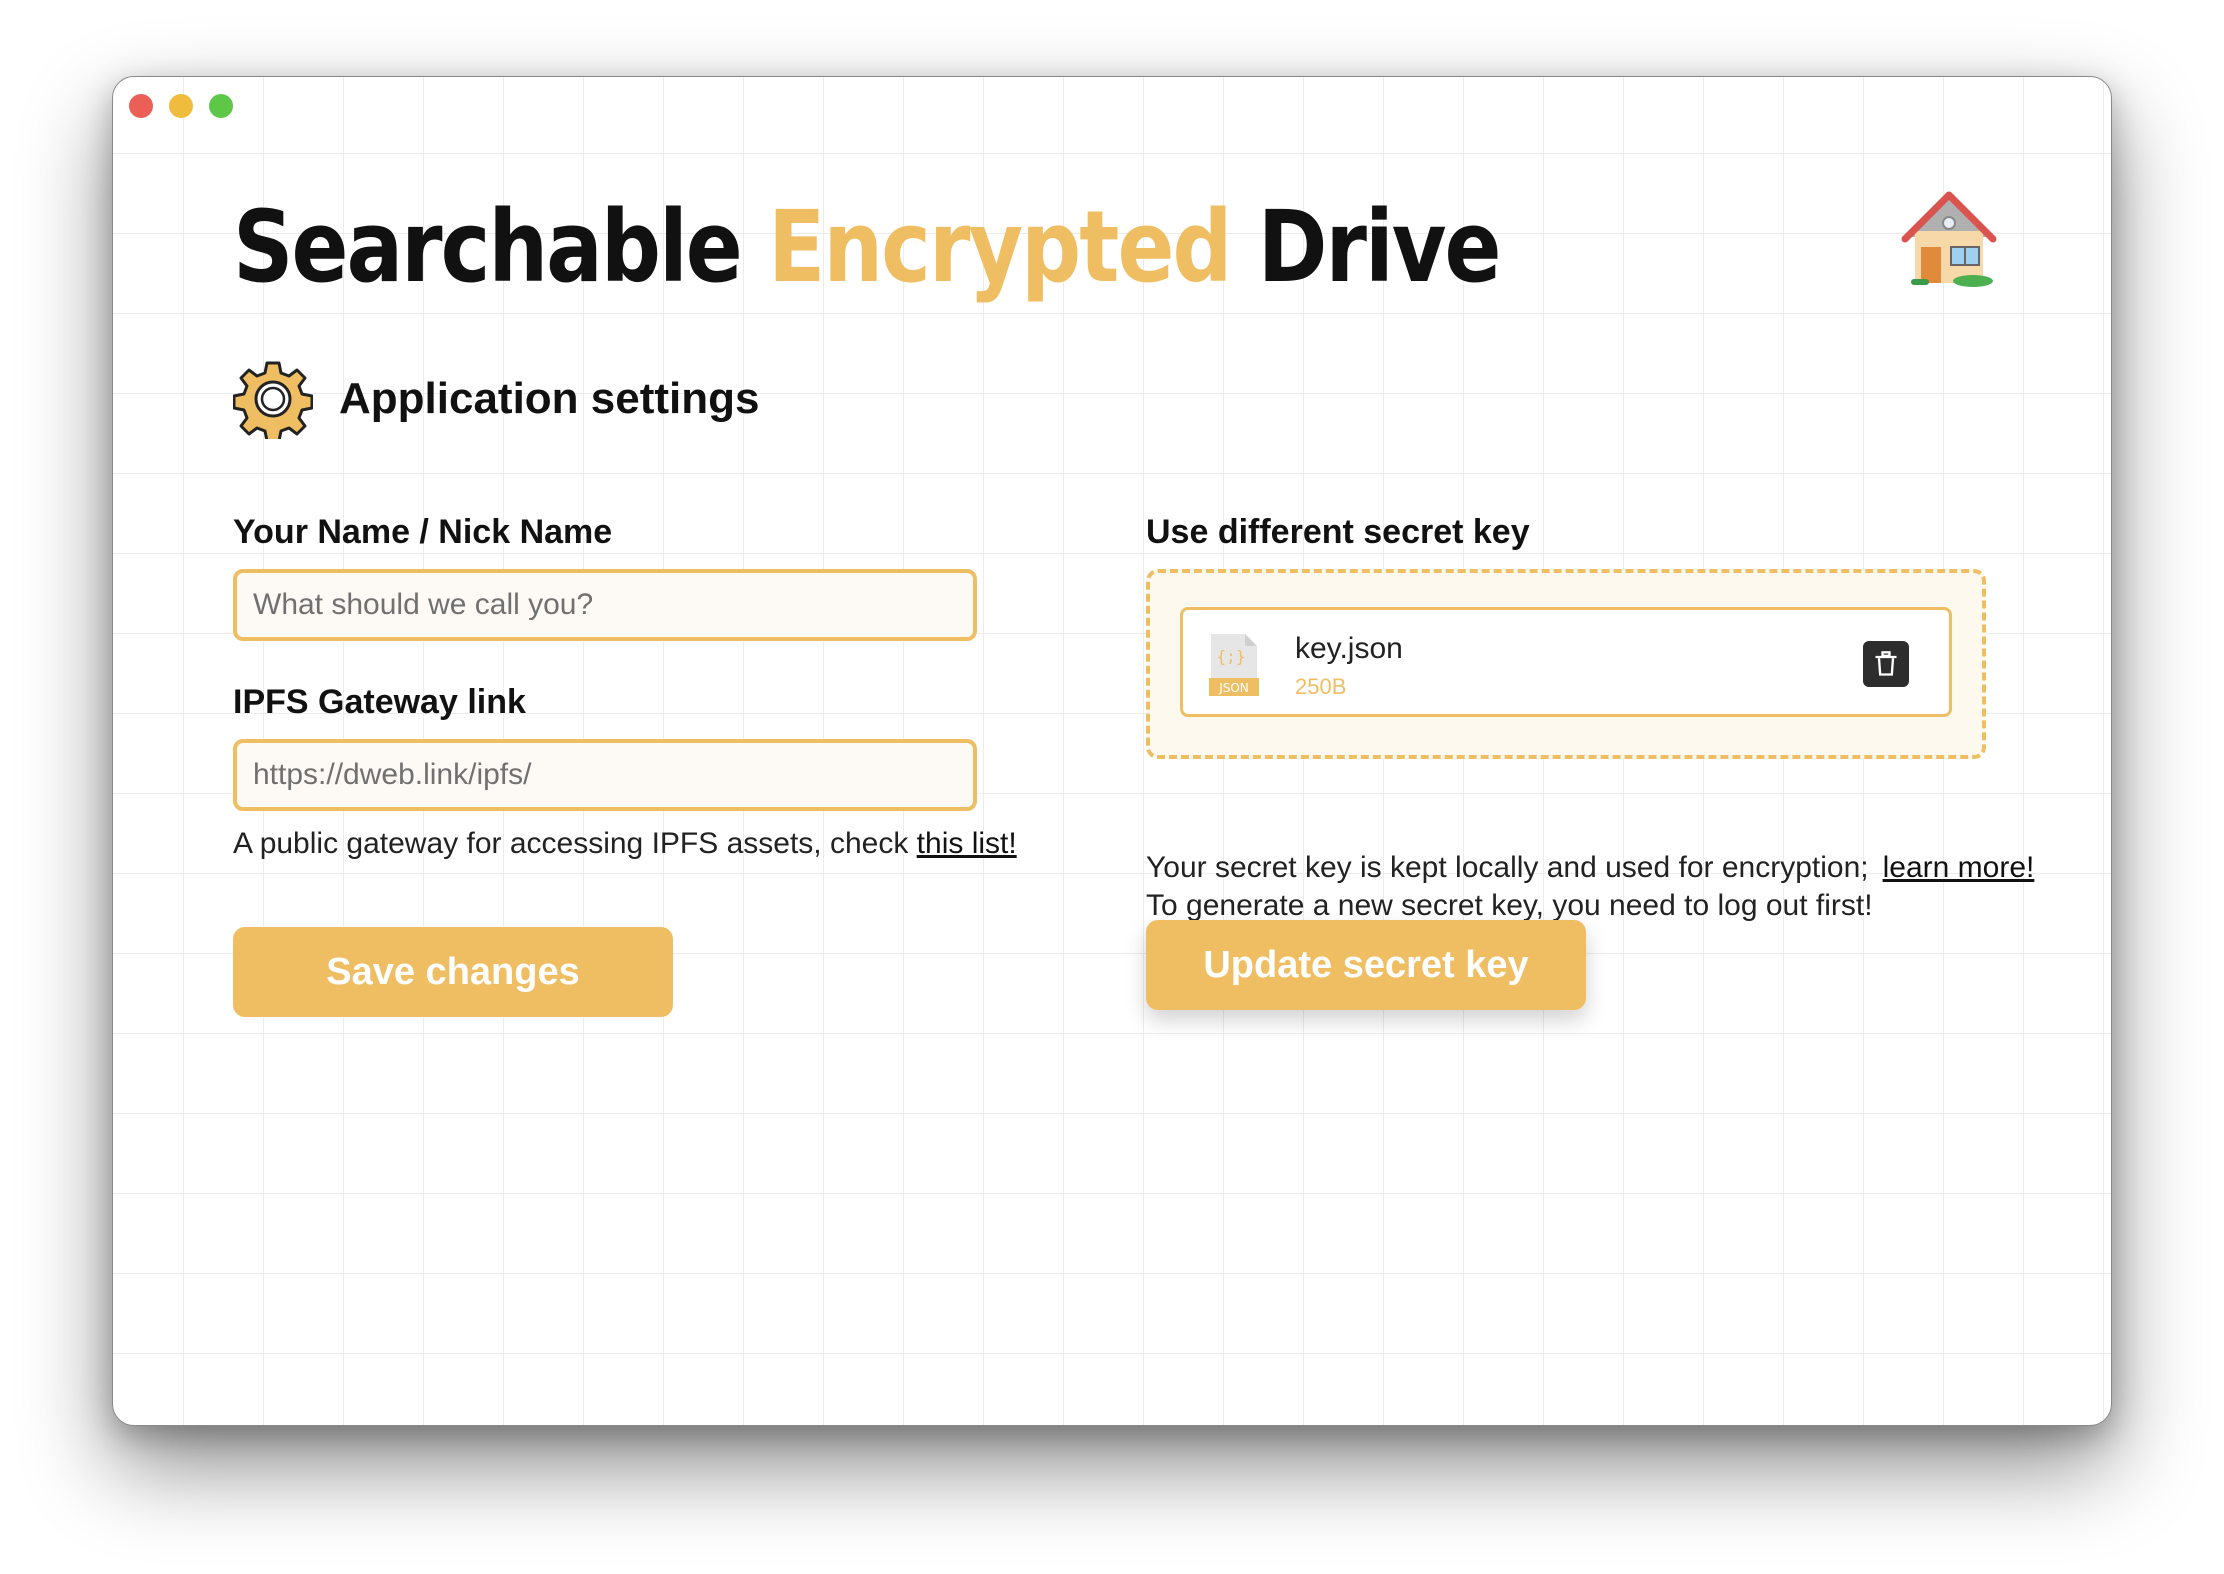 This screenshot has height=1574, width=2224. I want to click on section-title: Application settings, so click(549, 398).